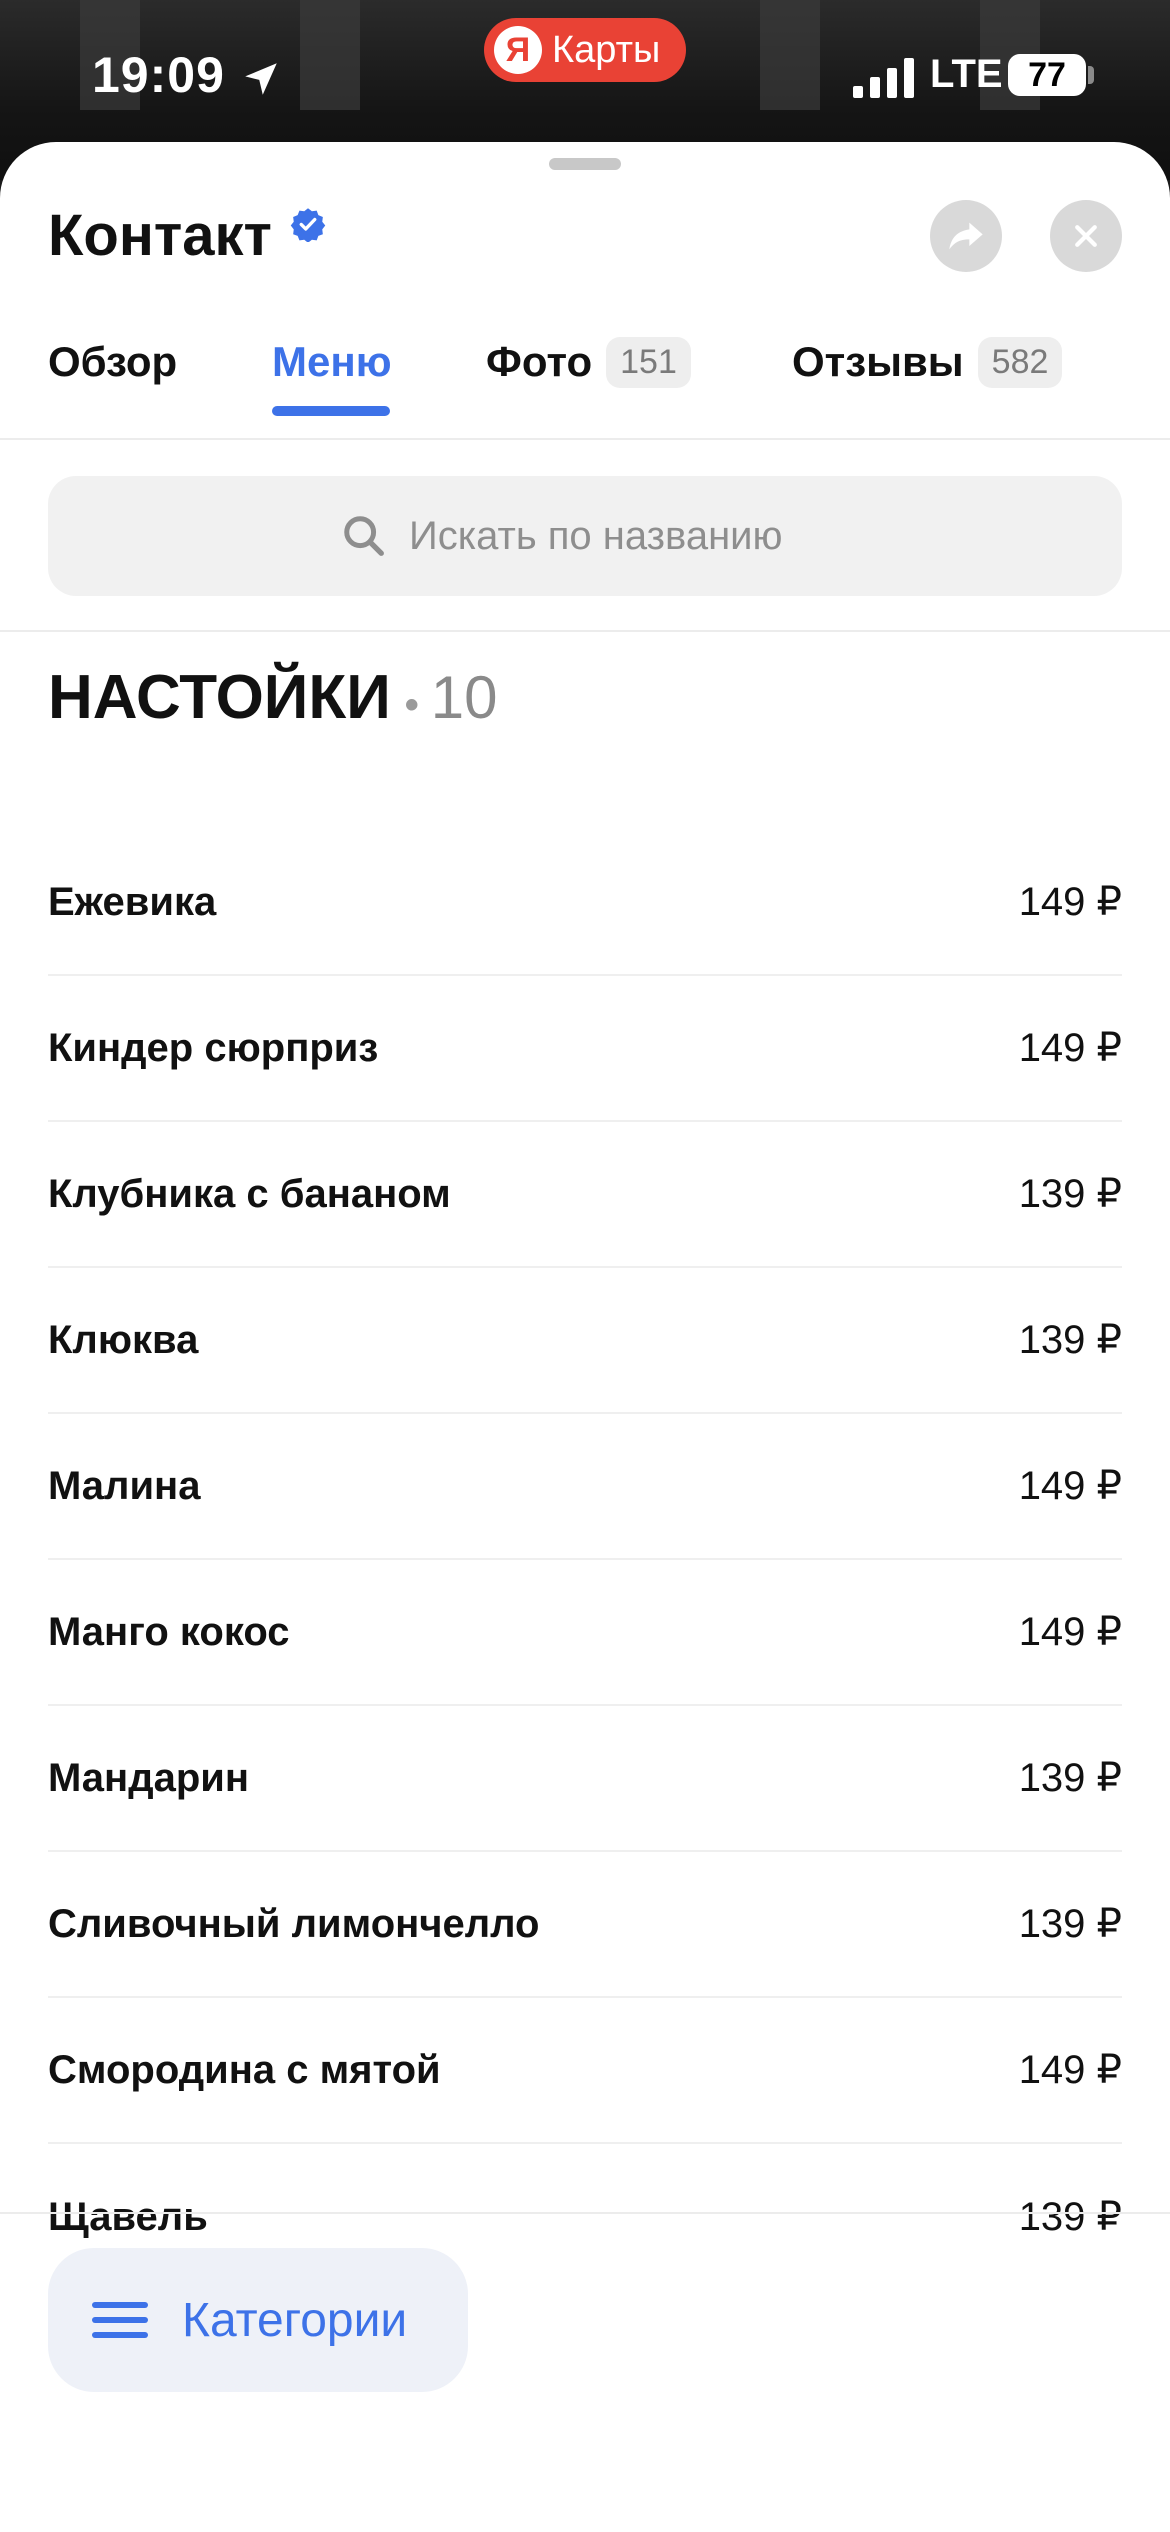 This screenshot has width=1170, height=2532. Describe the element at coordinates (585, 1779) in the screenshot. I see `menu-item: Мандарин 139 ₽` at that location.